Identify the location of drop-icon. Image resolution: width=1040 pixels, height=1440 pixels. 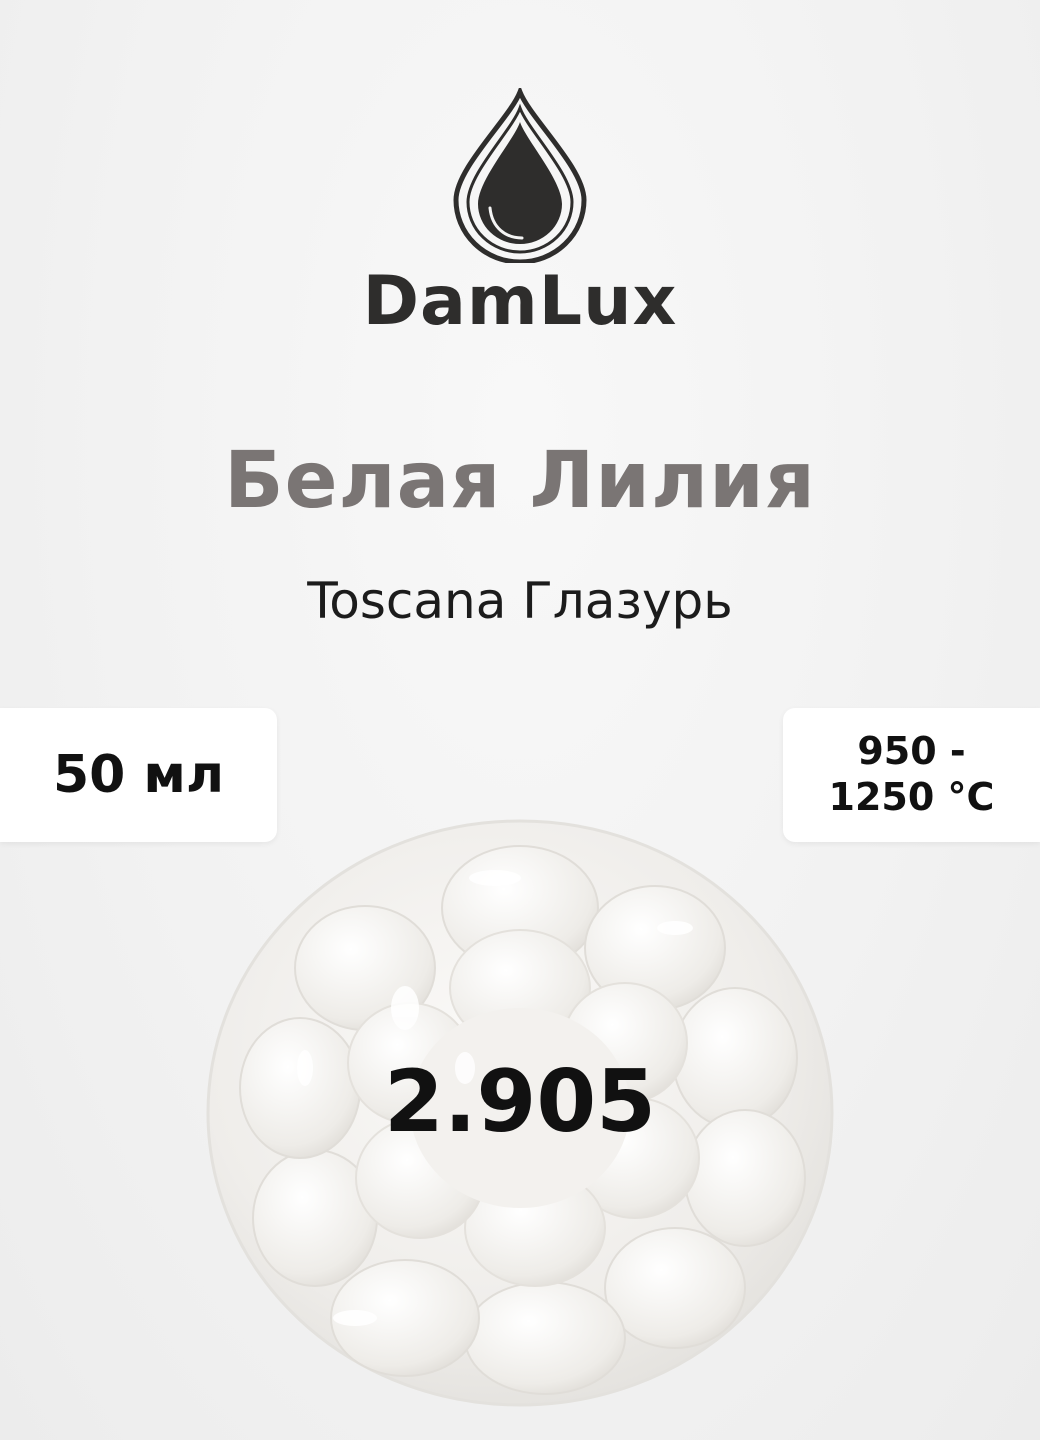
(520, 175).